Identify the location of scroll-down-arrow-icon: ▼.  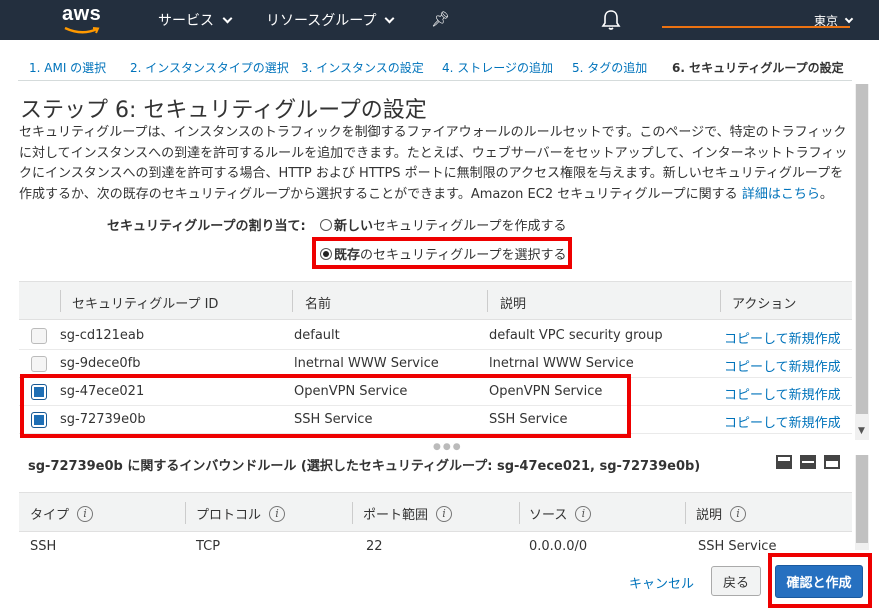
(861, 431).